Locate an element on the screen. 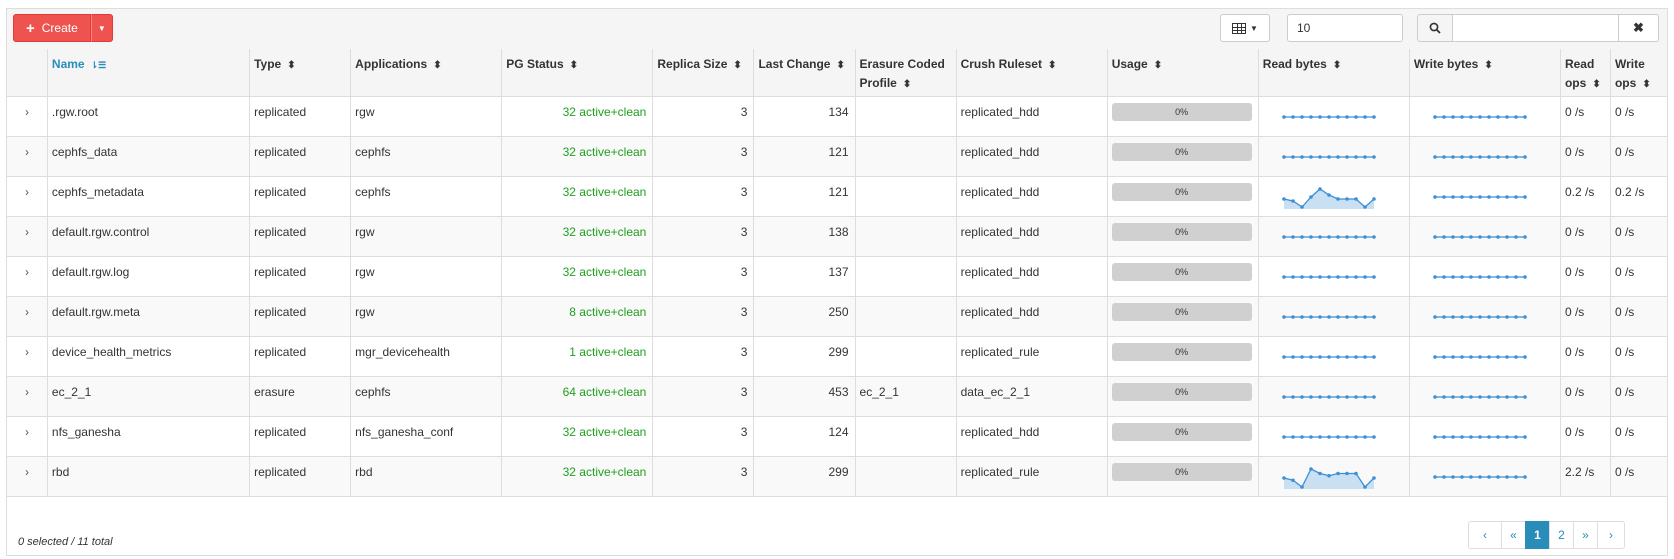 The width and height of the screenshot is (1674, 559). clear-search-button: ✖ is located at coordinates (1639, 28).